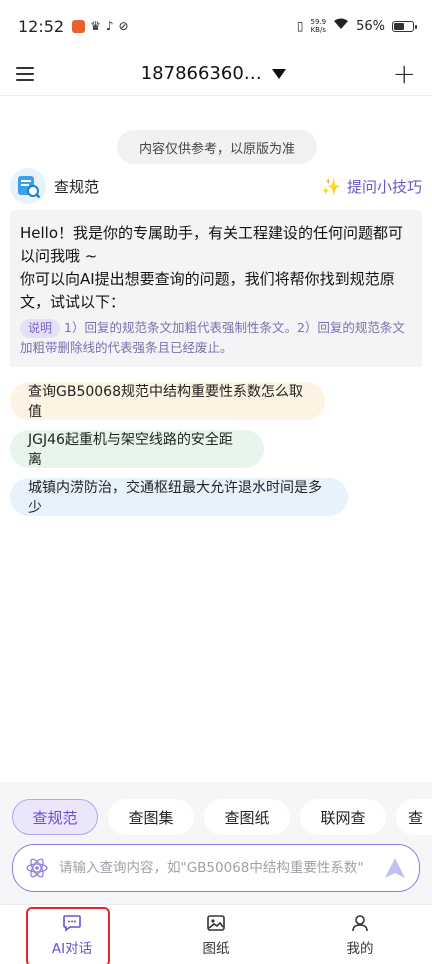 Image resolution: width=432 pixels, height=964 pixels. I want to click on suggestion-chip: JGJ46起重机与架空线路的安全距离, so click(137, 449).